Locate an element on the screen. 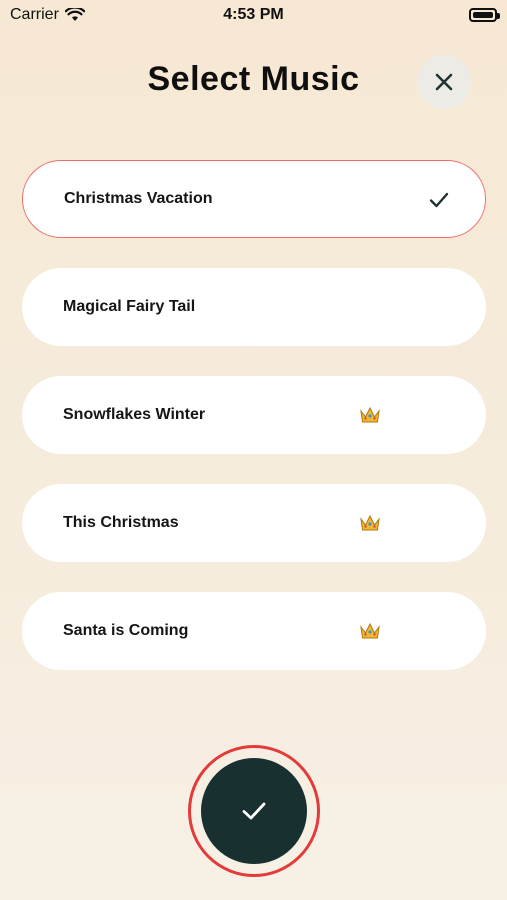 This screenshot has width=507, height=900. confirm-button is located at coordinates (254, 811).